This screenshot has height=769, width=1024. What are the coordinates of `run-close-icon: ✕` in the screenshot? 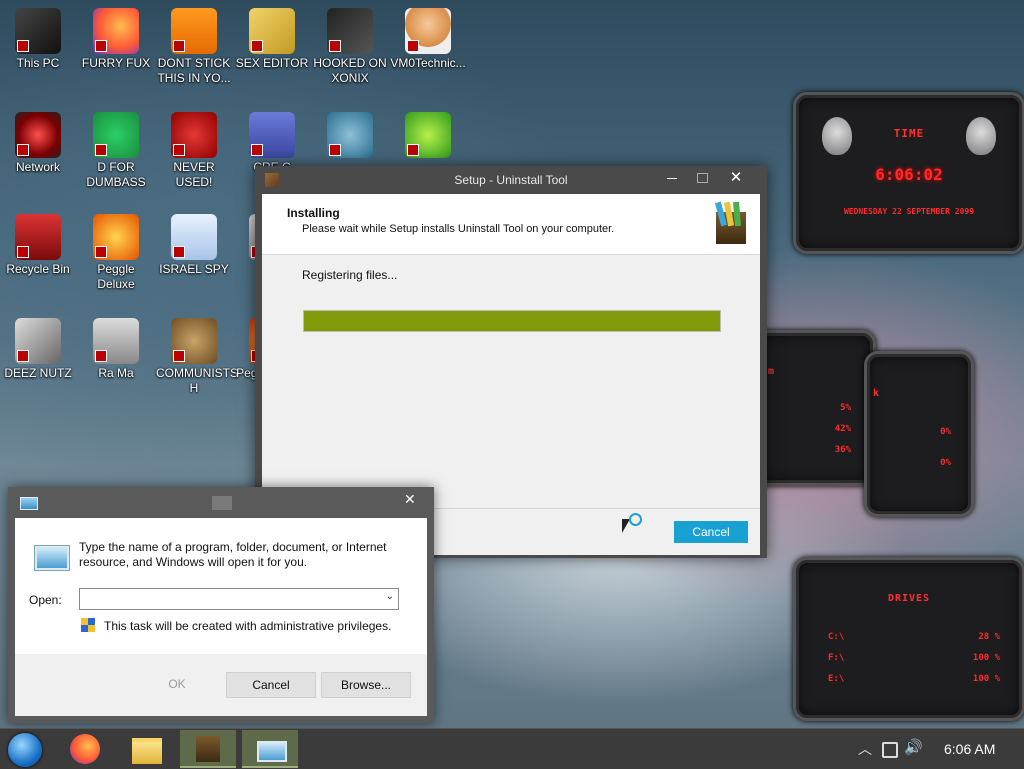 It's located at (410, 499).